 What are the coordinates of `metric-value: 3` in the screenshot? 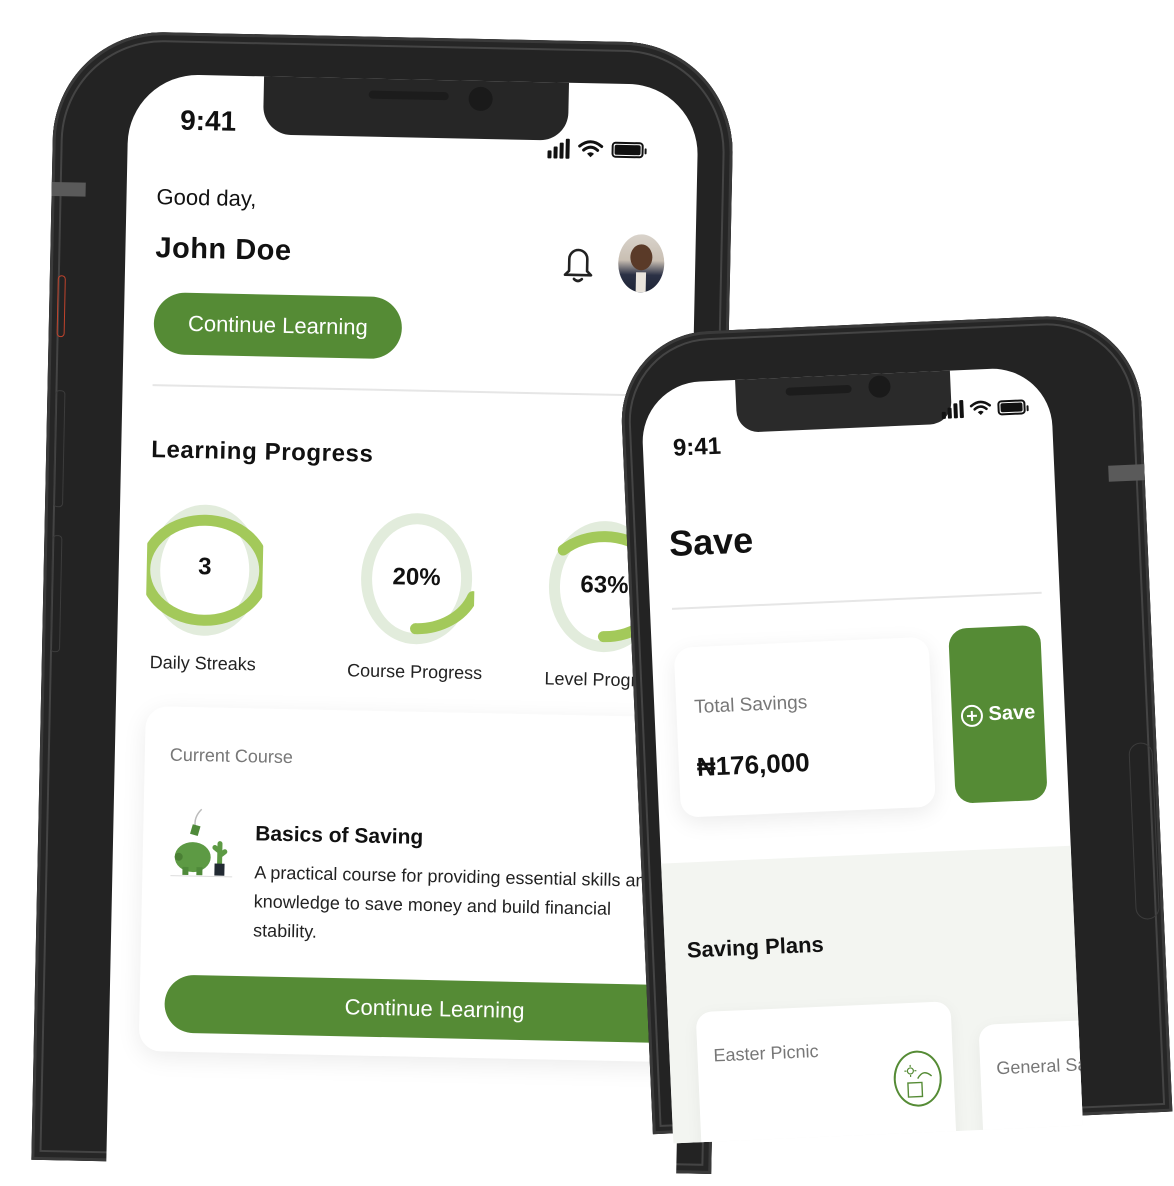 It's located at (204, 567).